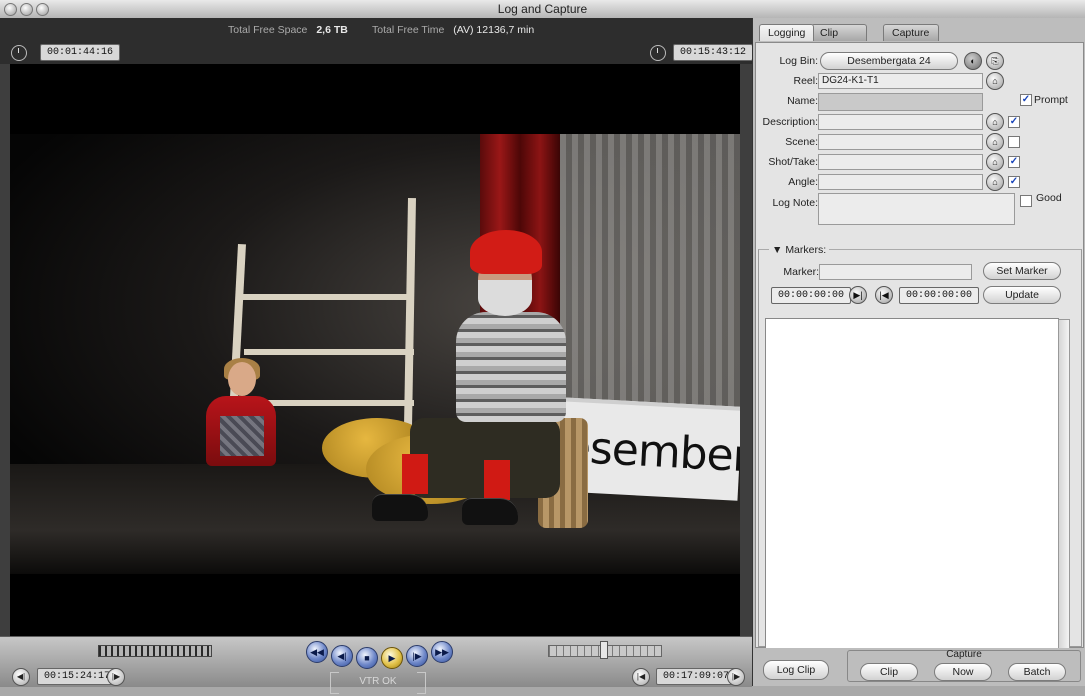 The height and width of the screenshot is (696, 1085). I want to click on red-sock, so click(497, 480).